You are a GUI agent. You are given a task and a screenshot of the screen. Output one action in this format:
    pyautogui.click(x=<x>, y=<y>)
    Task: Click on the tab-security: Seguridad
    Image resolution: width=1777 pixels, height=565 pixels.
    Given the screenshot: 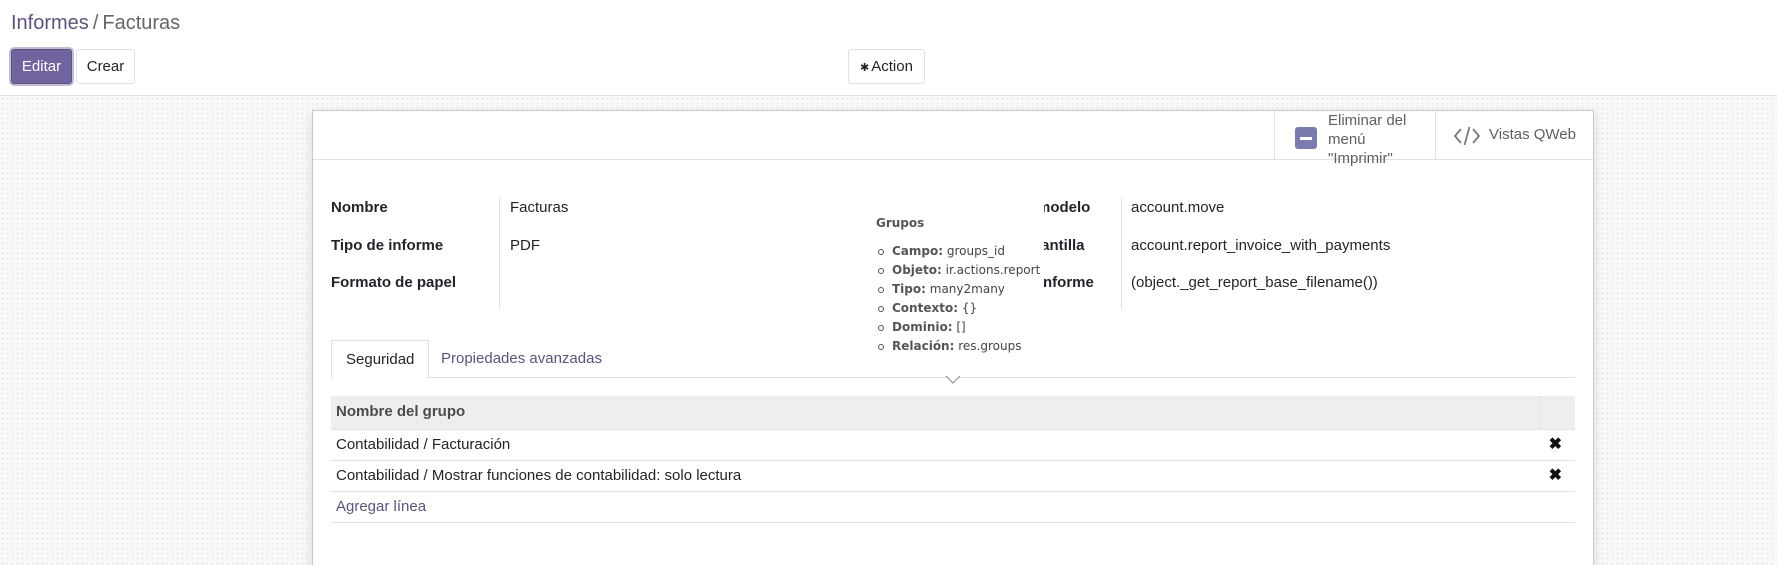 What is the action you would take?
    pyautogui.click(x=380, y=359)
    